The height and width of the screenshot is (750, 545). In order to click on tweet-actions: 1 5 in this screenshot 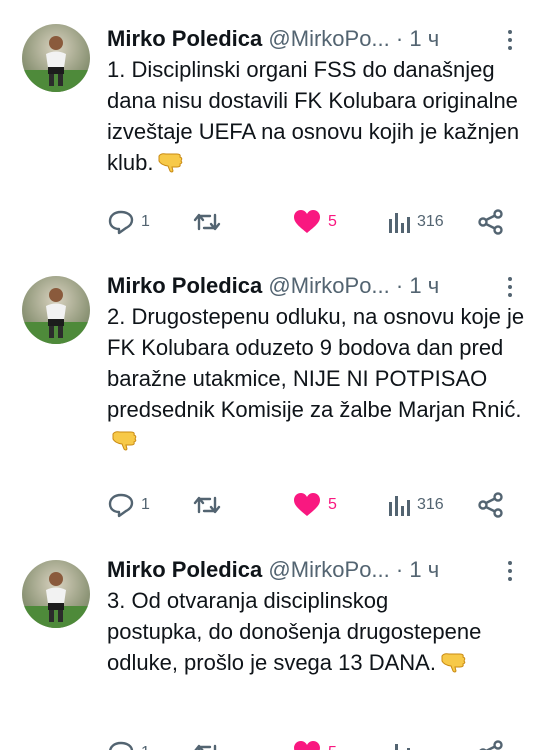, I will do `click(317, 744)`.